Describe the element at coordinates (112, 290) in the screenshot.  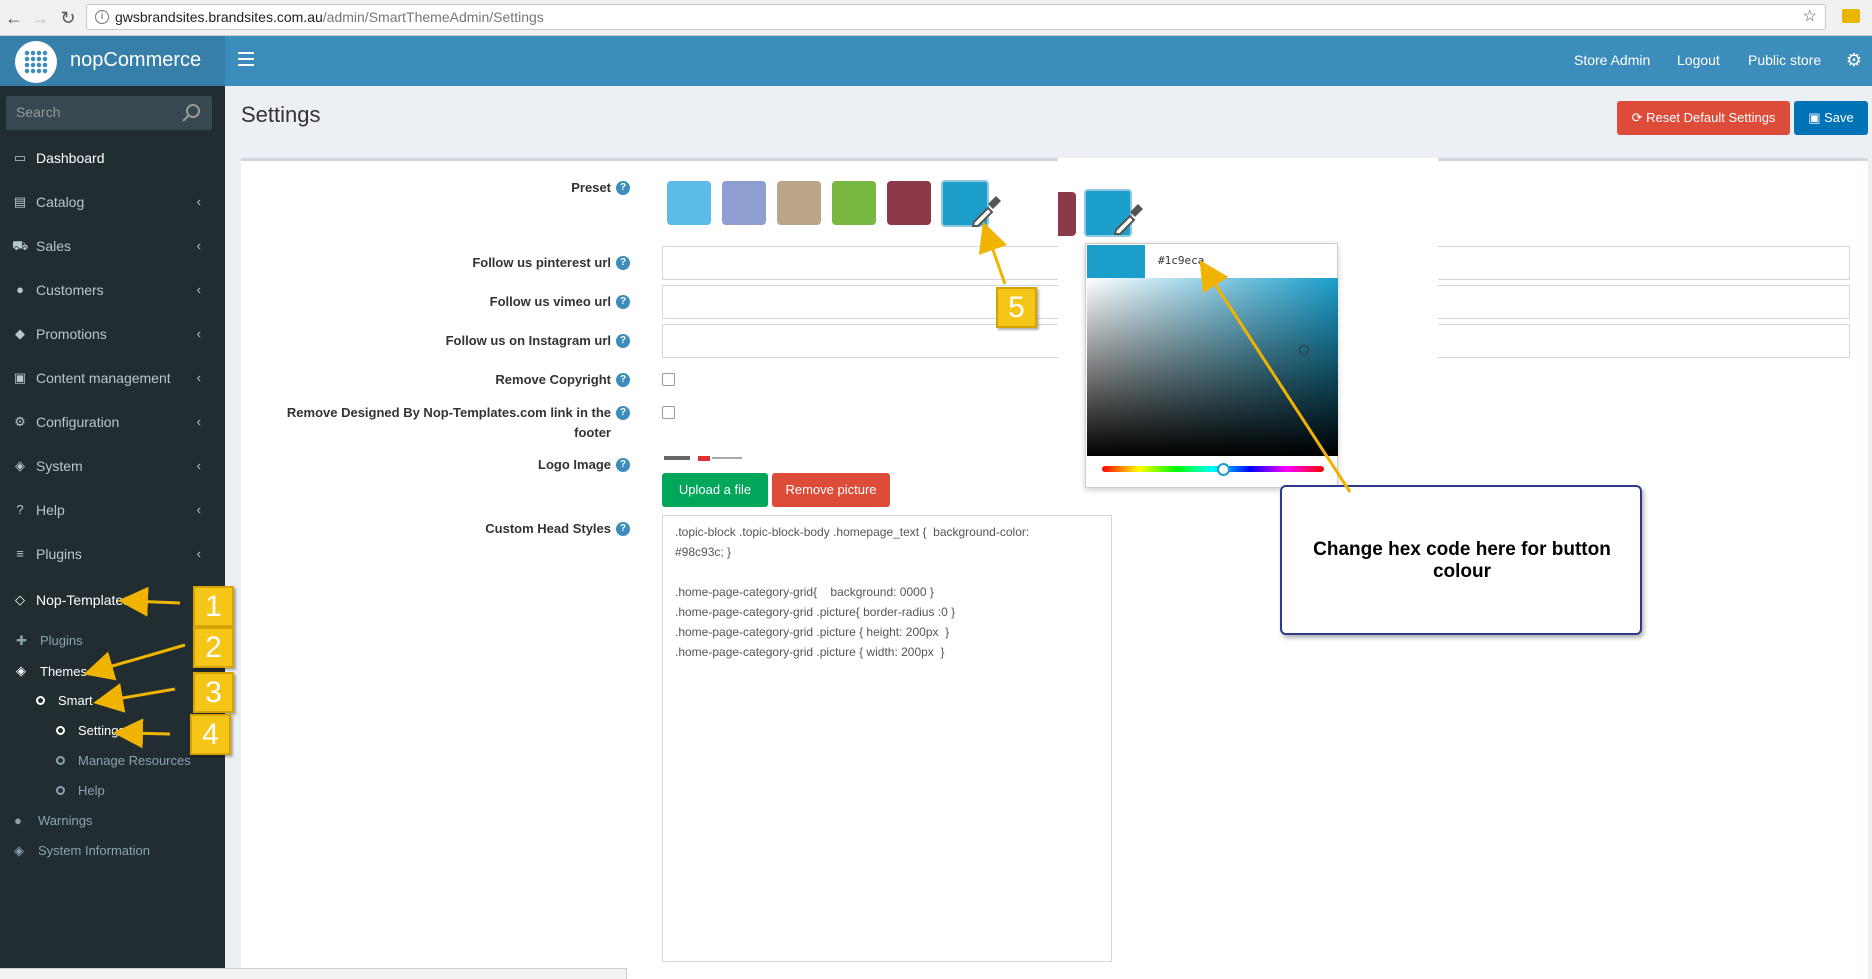
I see `sidebar-item-customers: ● Customers ‹` at that location.